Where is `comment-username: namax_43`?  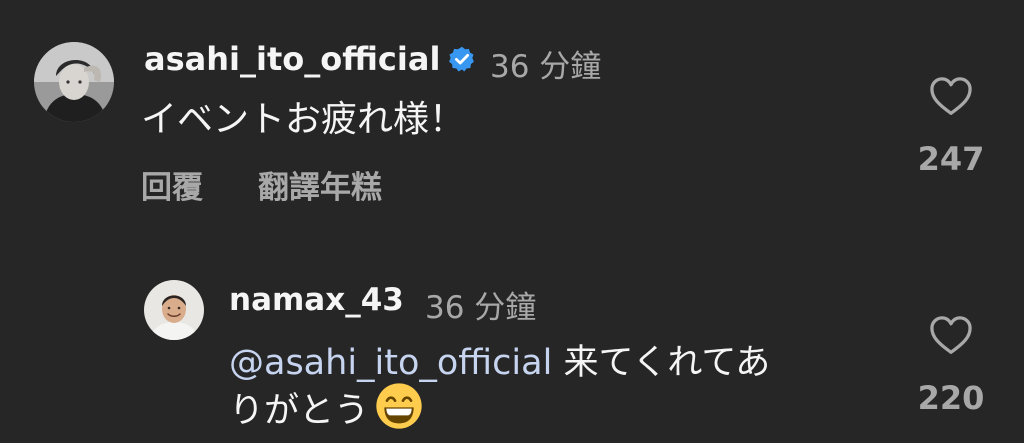 comment-username: namax_43 is located at coordinates (316, 300).